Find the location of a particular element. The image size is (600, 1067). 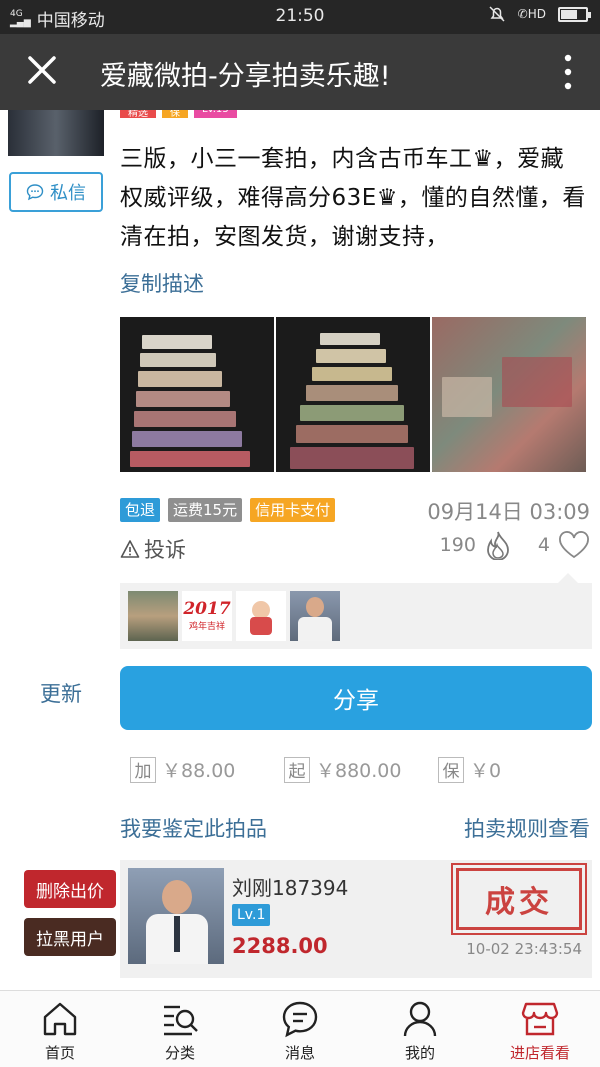

title-bar: 爱藏微拍-分享拍卖乐趣! is located at coordinates (300, 72).